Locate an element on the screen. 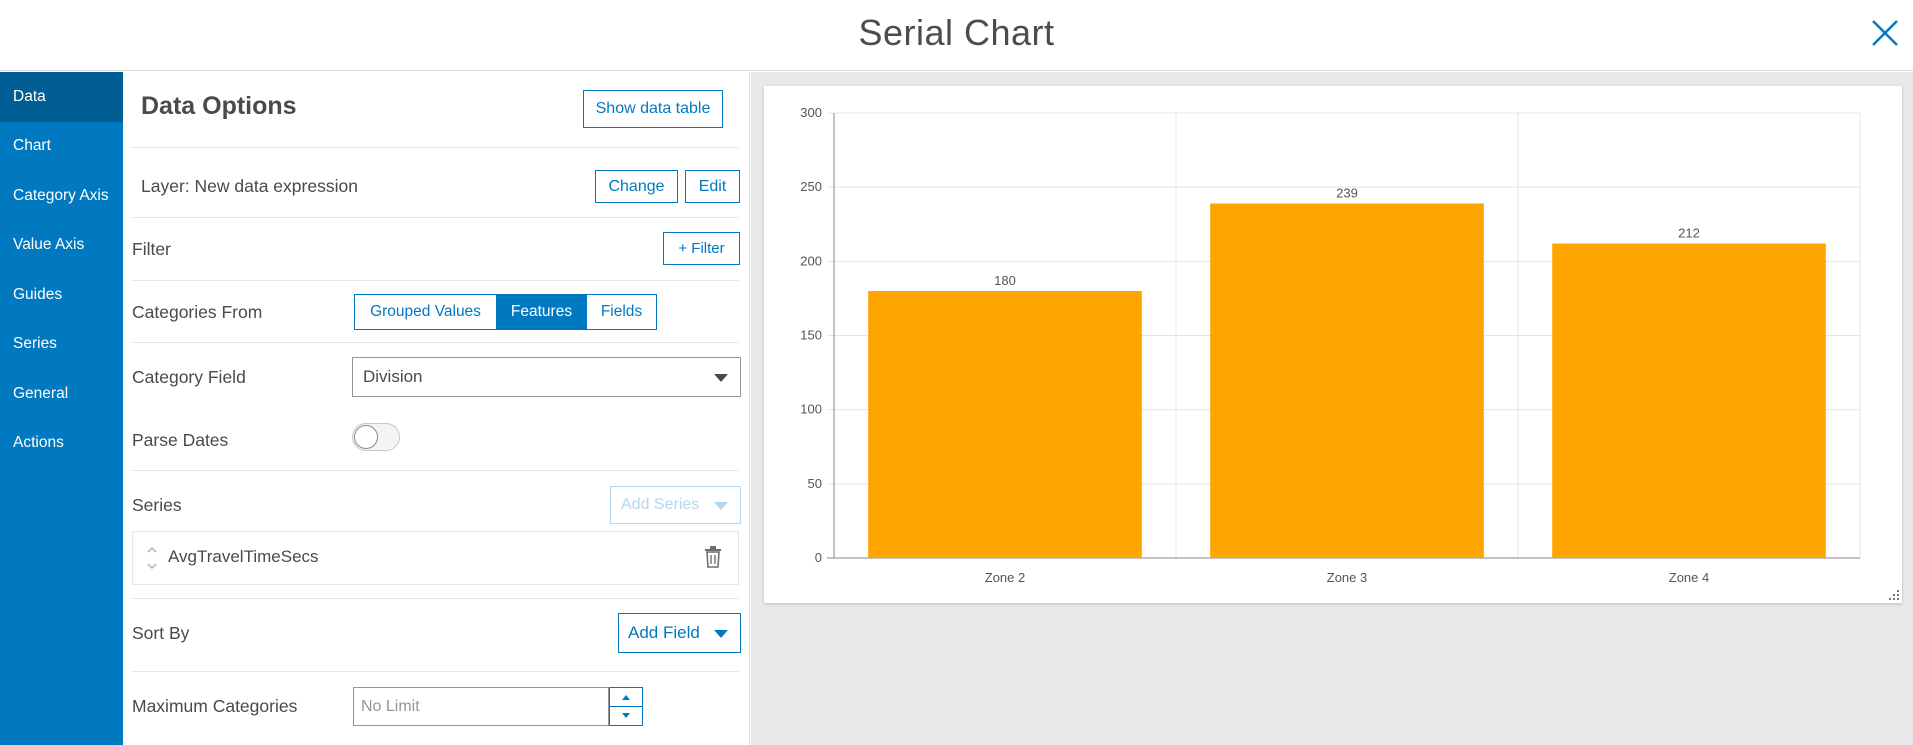  data-label: 212 is located at coordinates (1689, 233).